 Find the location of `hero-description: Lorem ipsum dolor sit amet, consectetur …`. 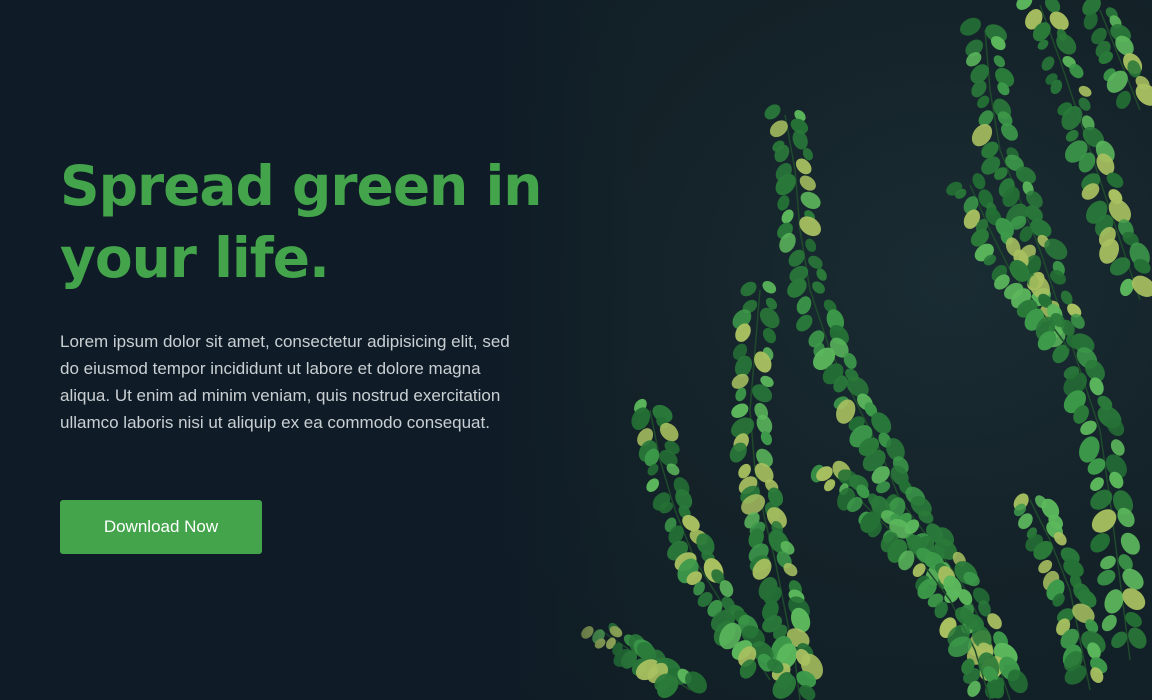

hero-description: Lorem ipsum dolor sit amet, consectetur … is located at coordinates (285, 382).